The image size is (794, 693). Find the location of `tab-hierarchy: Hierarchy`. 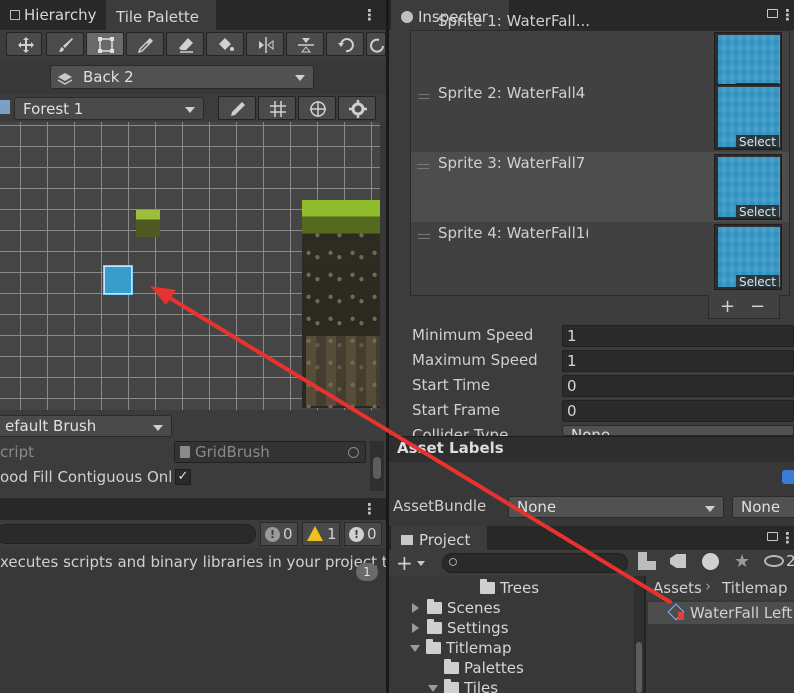

tab-hierarchy: Hierarchy is located at coordinates (52, 15).